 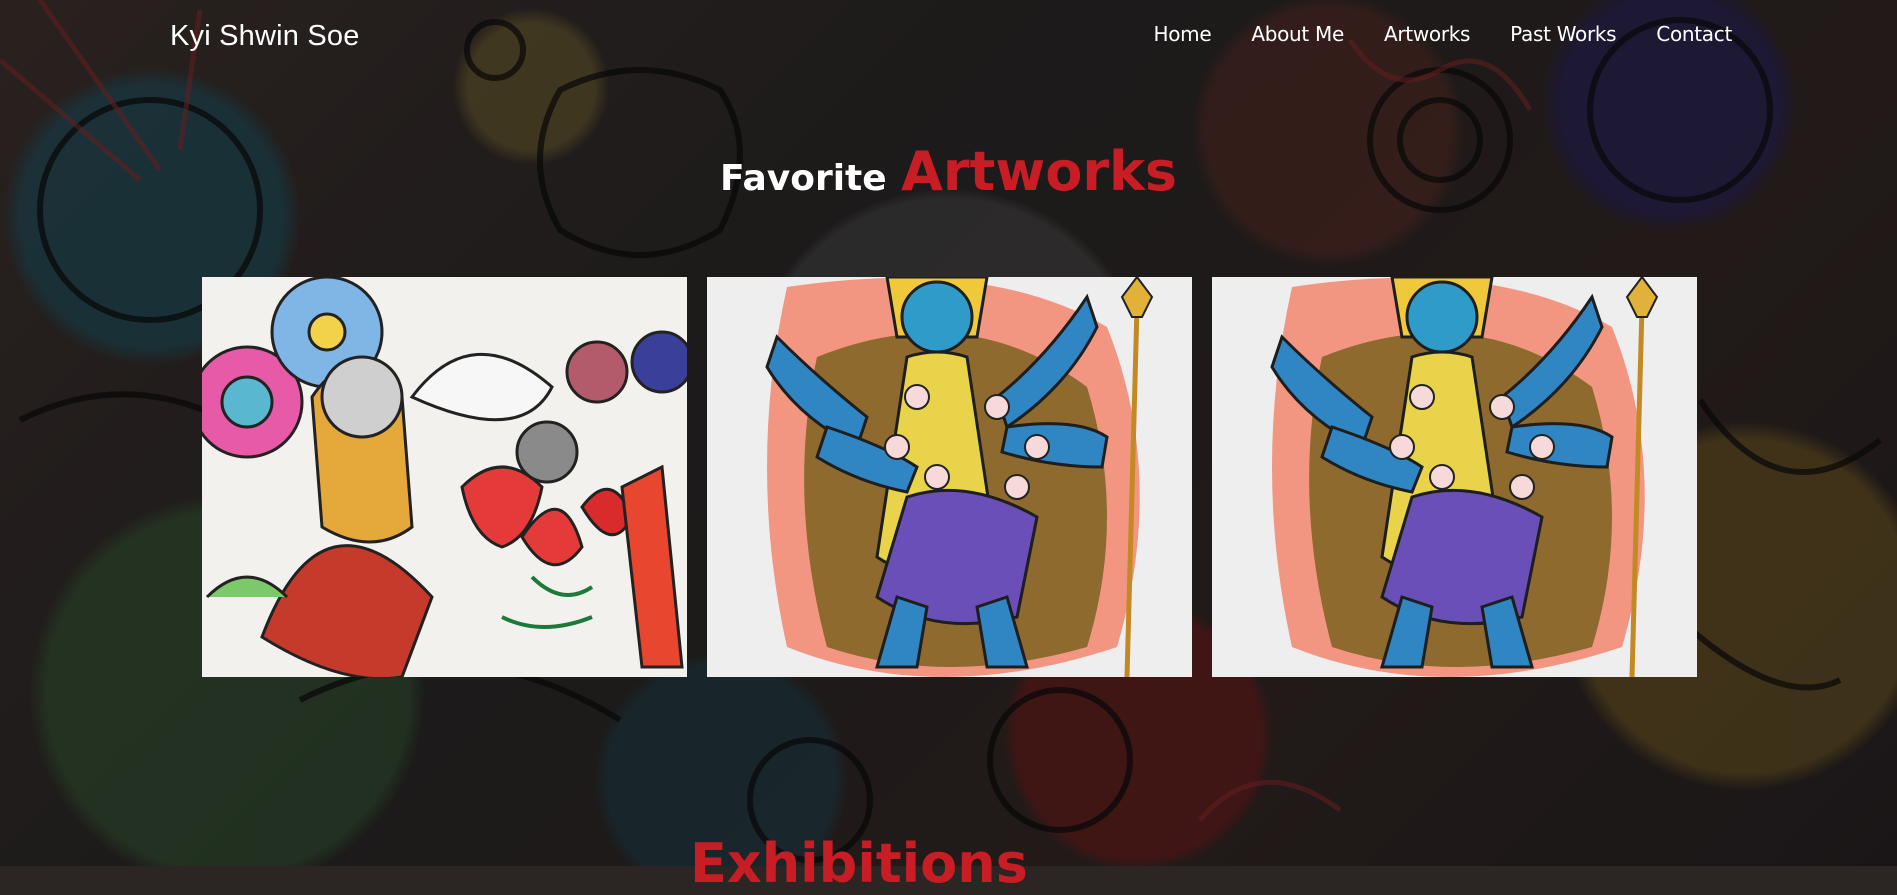 I want to click on exhibitions-heading: Exhibitions, so click(x=867, y=863).